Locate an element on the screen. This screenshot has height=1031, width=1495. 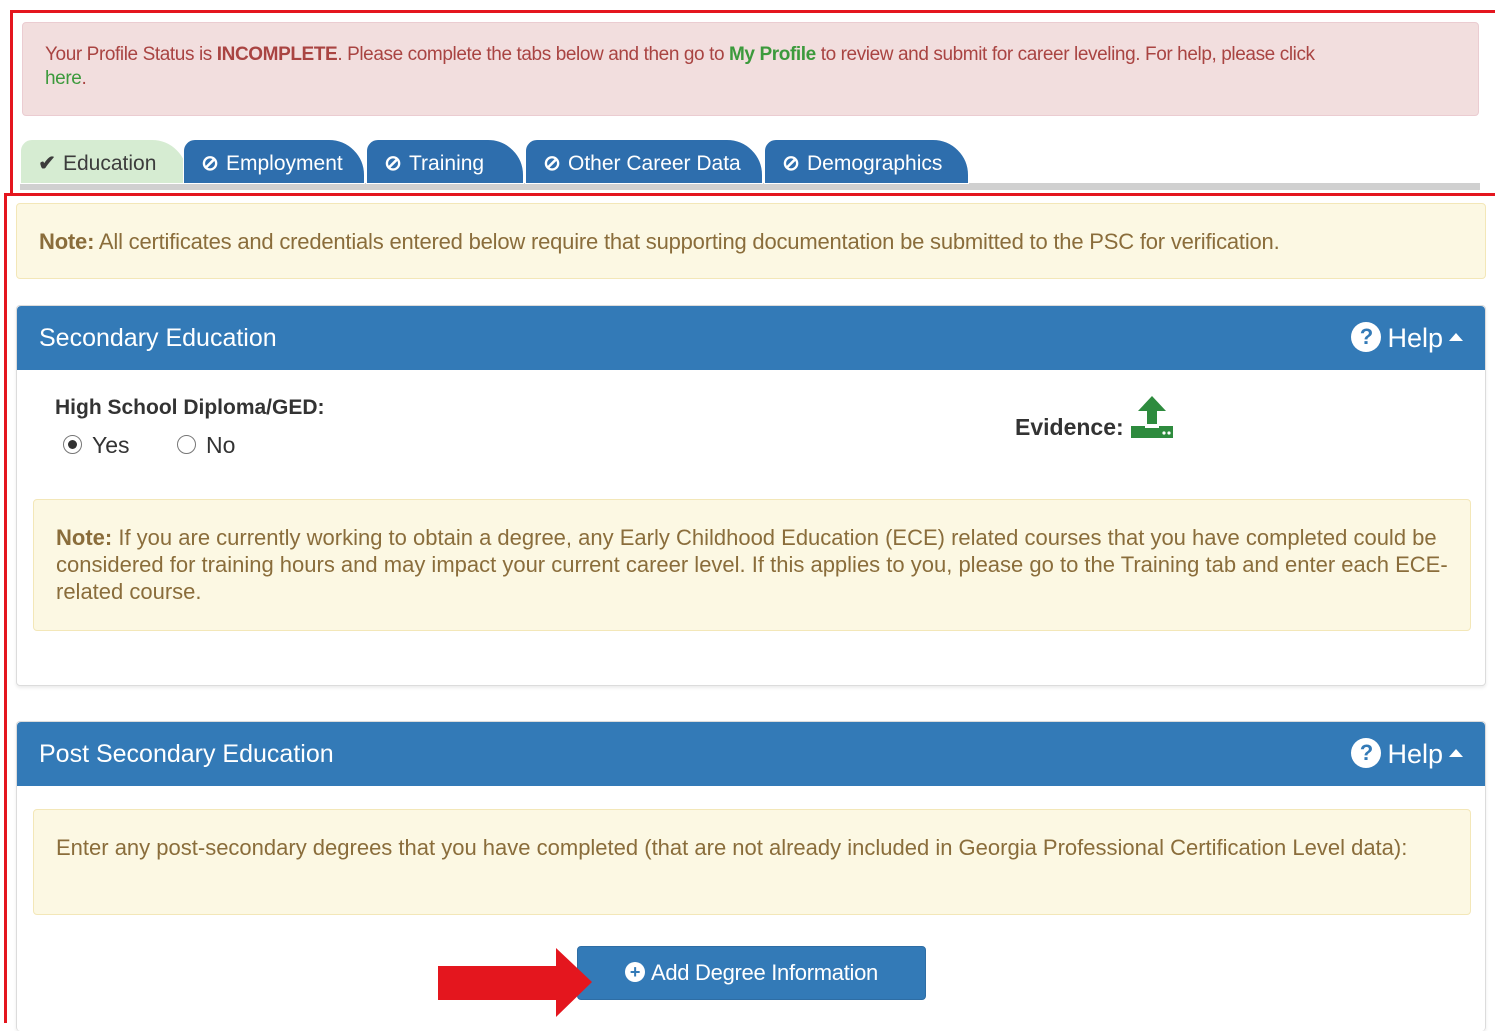
tab-education: ✔ Education is located at coordinates (104, 161).